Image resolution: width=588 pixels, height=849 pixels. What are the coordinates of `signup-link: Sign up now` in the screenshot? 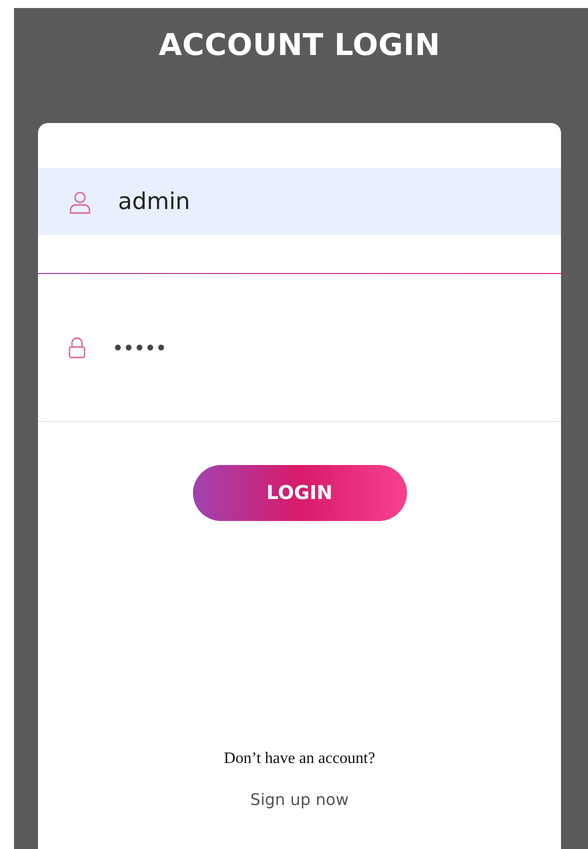 It's located at (299, 799).